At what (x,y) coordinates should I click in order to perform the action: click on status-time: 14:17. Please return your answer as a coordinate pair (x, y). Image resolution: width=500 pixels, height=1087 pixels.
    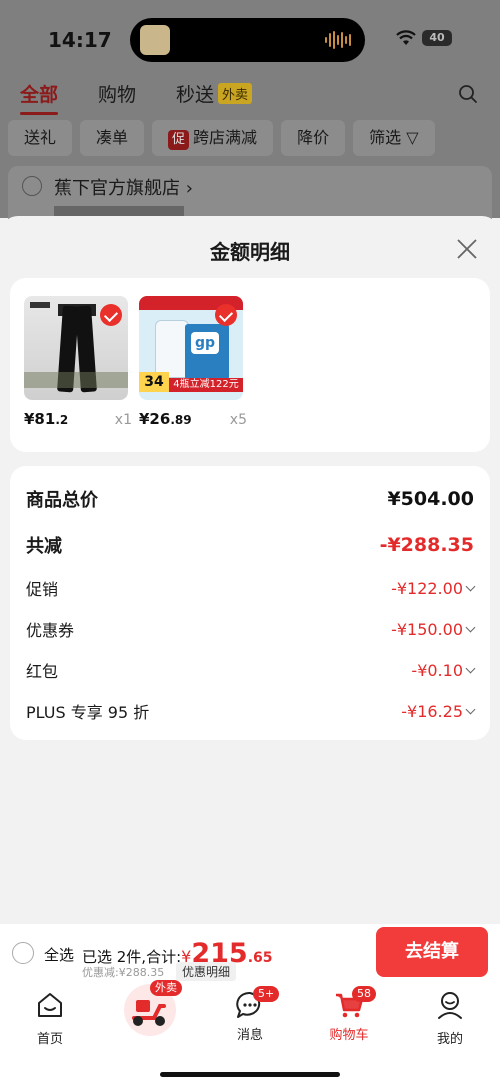
    Looking at the image, I should click on (80, 40).